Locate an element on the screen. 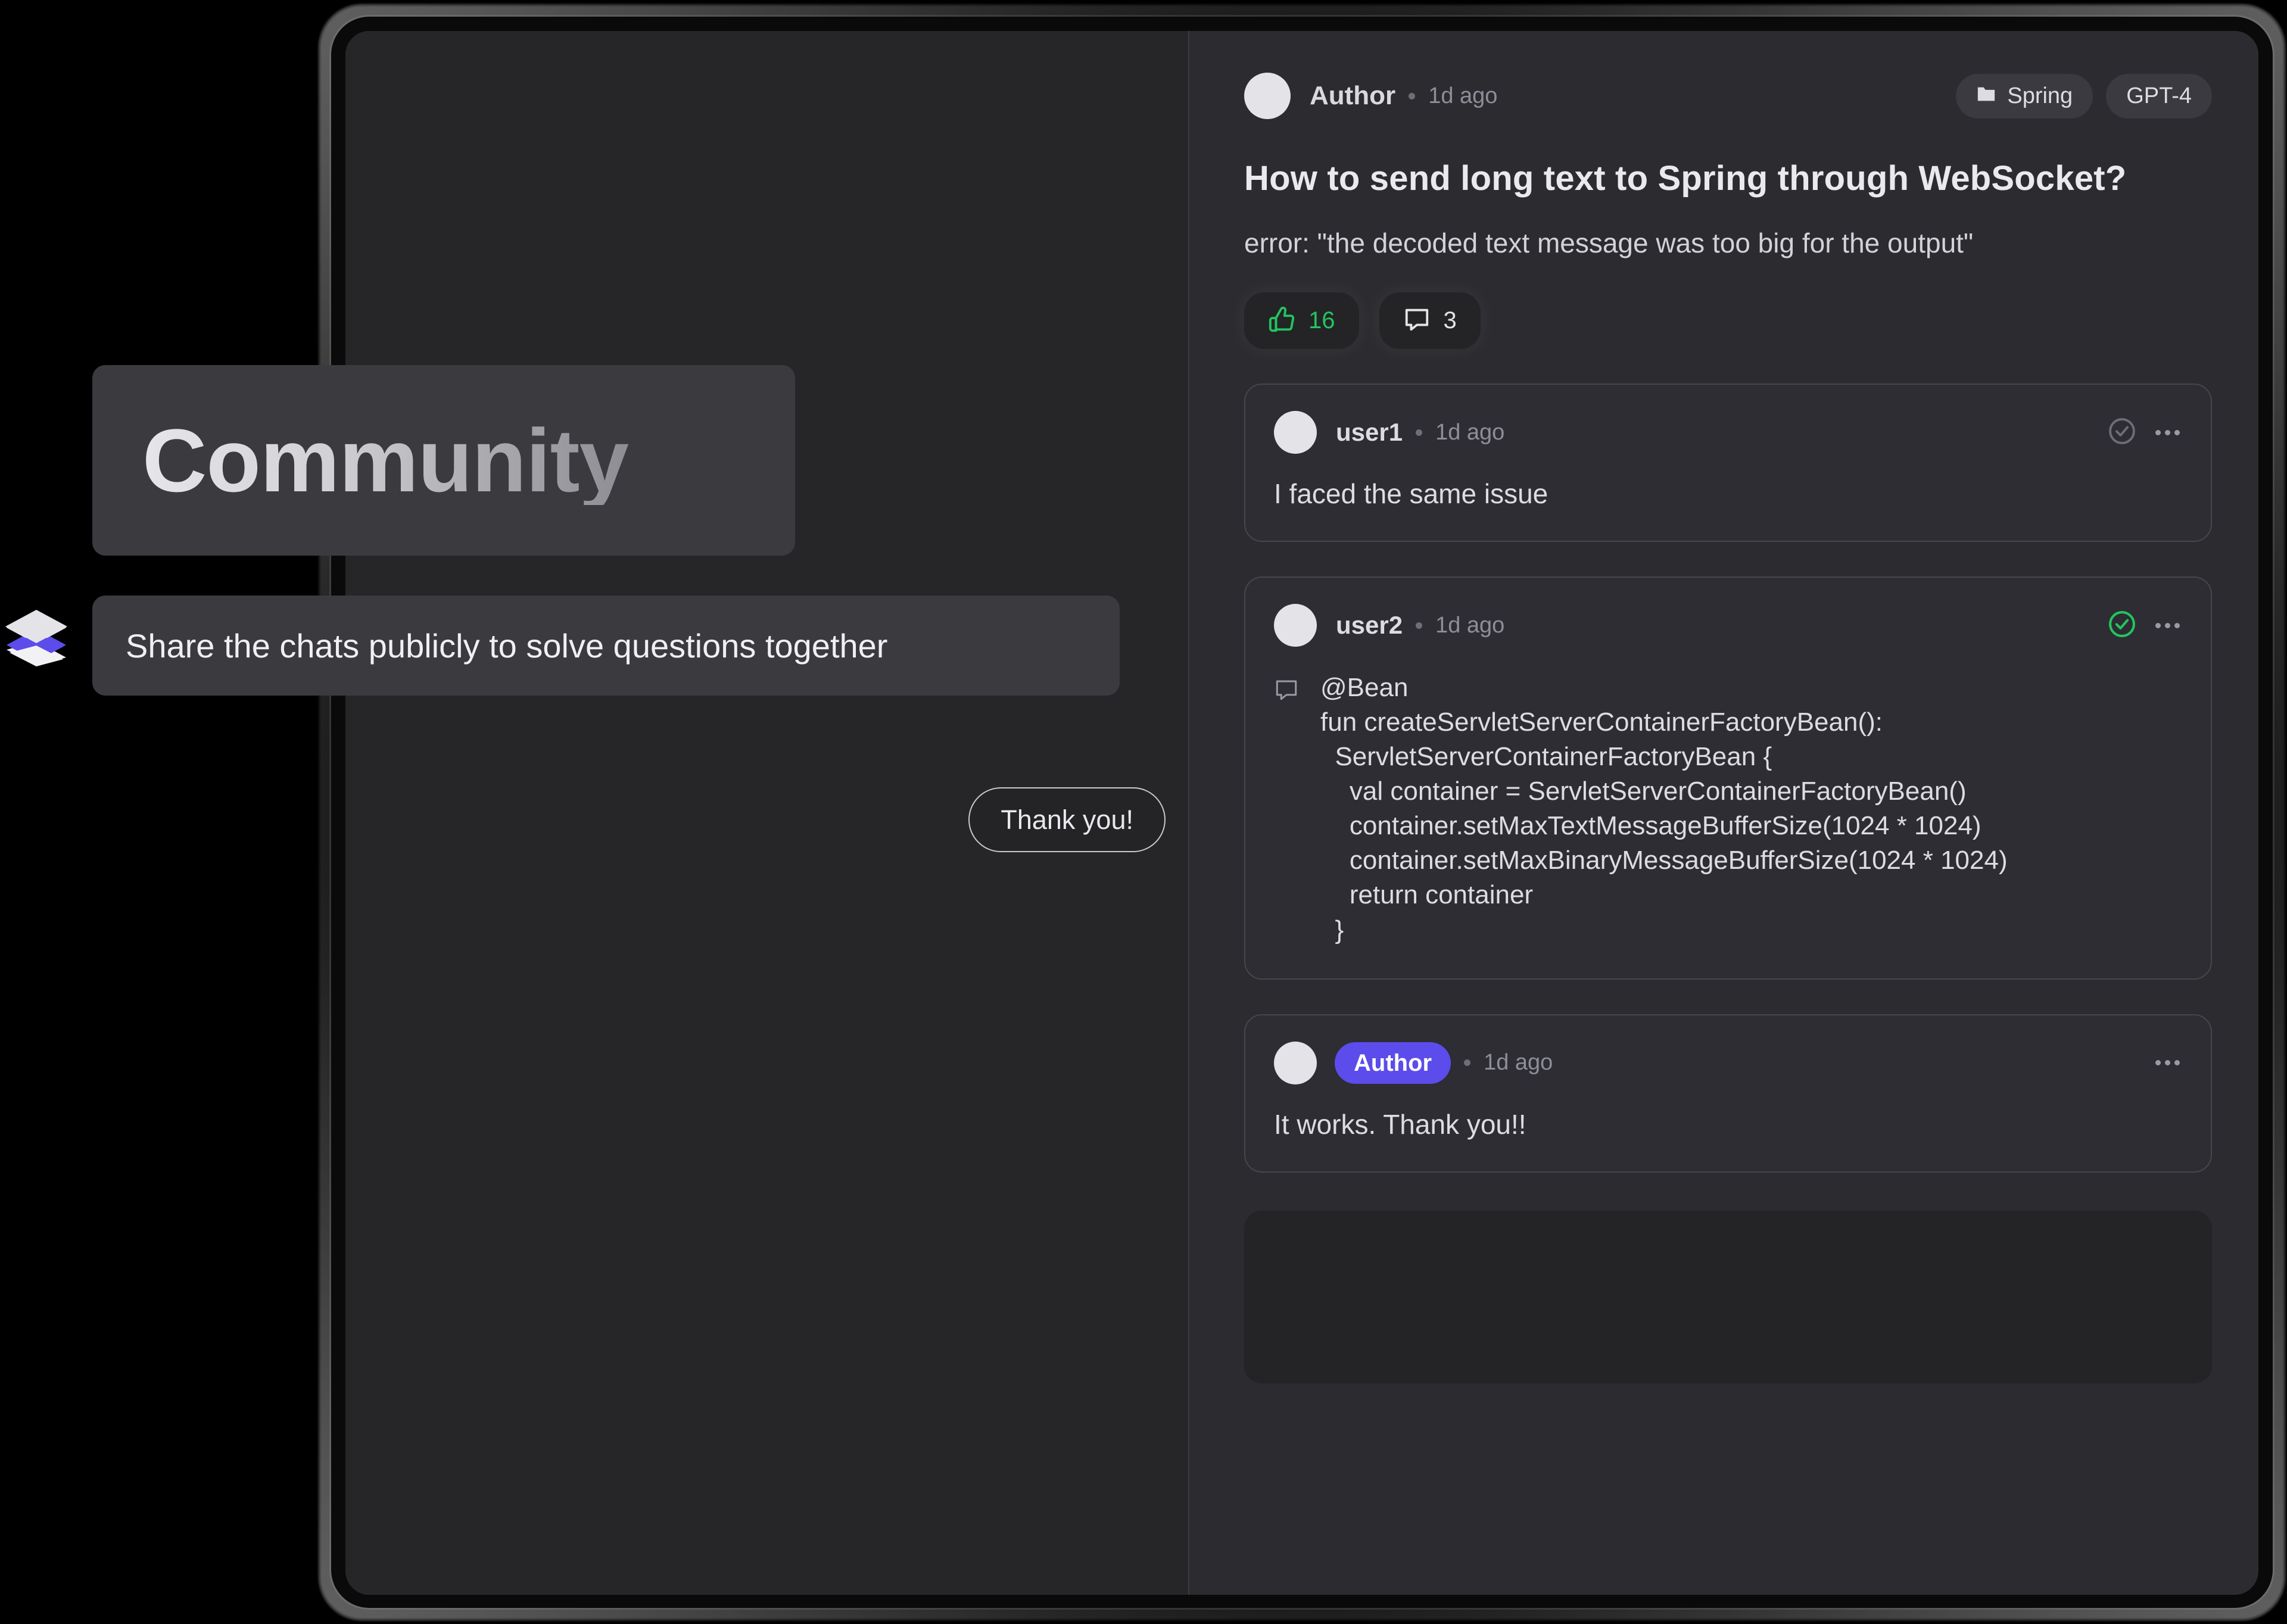 This screenshot has width=2287, height=1624. tag-gpt4: GPT-4 is located at coordinates (2159, 96).